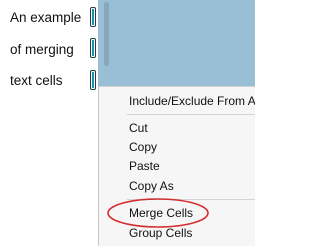 This screenshot has height=246, width=320. What do you see at coordinates (151, 186) in the screenshot?
I see `menu-item-copy-as: Copy As` at bounding box center [151, 186].